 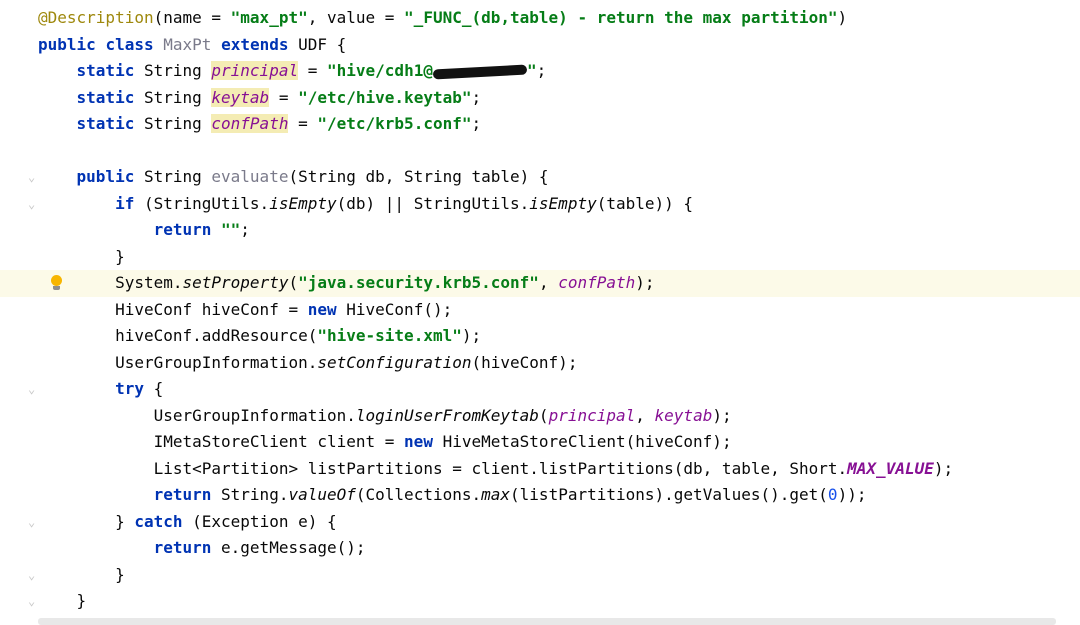 What do you see at coordinates (356, 17) in the screenshot?
I see `code-token: , value =` at bounding box center [356, 17].